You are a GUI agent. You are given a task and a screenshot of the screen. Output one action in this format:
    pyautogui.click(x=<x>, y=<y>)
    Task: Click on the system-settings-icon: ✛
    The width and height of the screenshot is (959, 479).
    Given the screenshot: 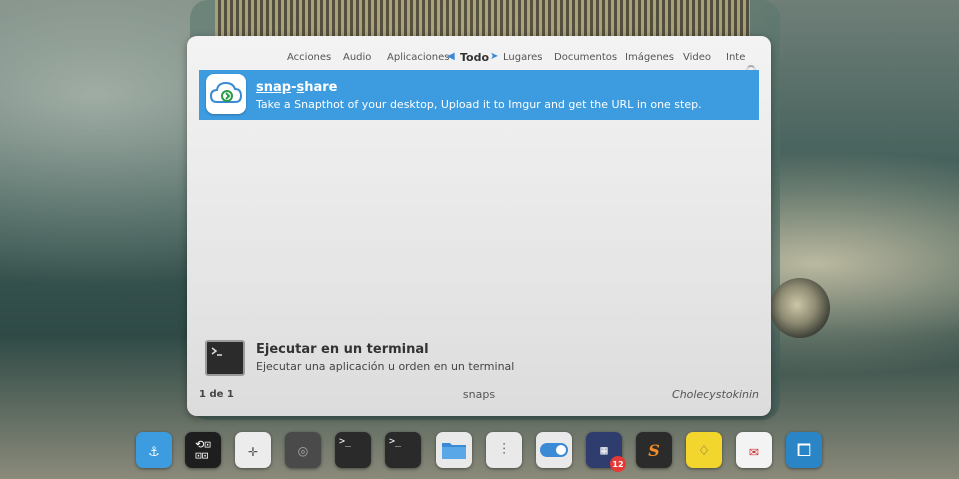 What is the action you would take?
    pyautogui.click(x=253, y=450)
    